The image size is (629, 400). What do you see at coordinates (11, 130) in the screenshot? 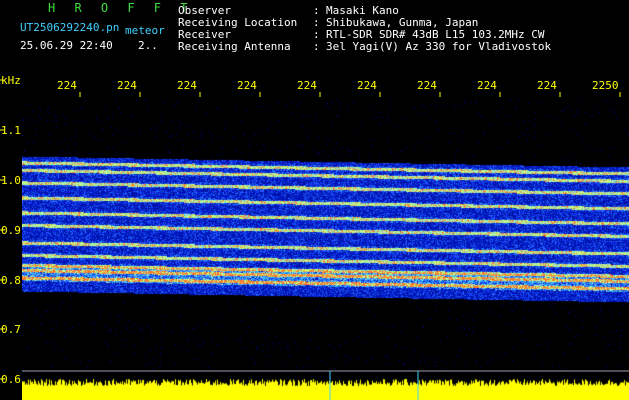
I see `y-tick-label-1-1: 1.1` at bounding box center [11, 130].